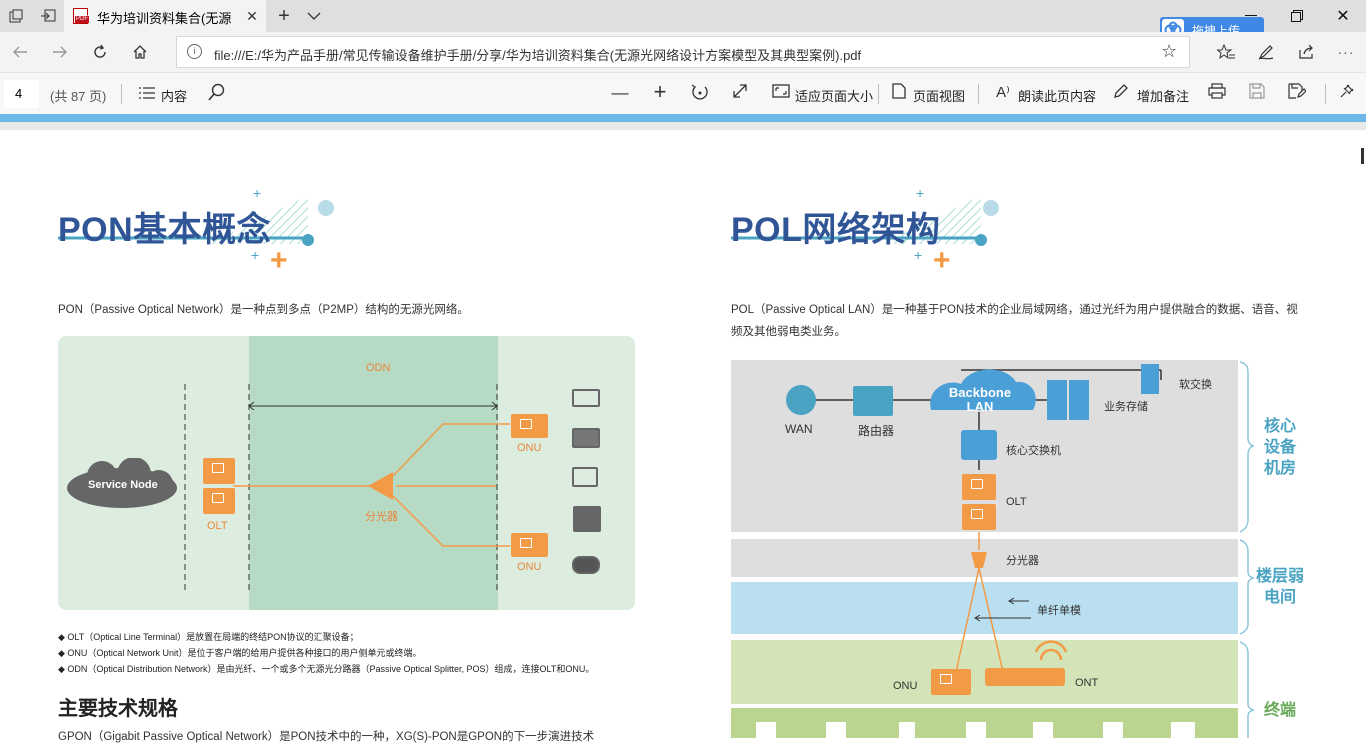 This screenshot has width=1366, height=748. Describe the element at coordinates (979, 487) in the screenshot. I see `pol-olt-splitter-icon` at that location.